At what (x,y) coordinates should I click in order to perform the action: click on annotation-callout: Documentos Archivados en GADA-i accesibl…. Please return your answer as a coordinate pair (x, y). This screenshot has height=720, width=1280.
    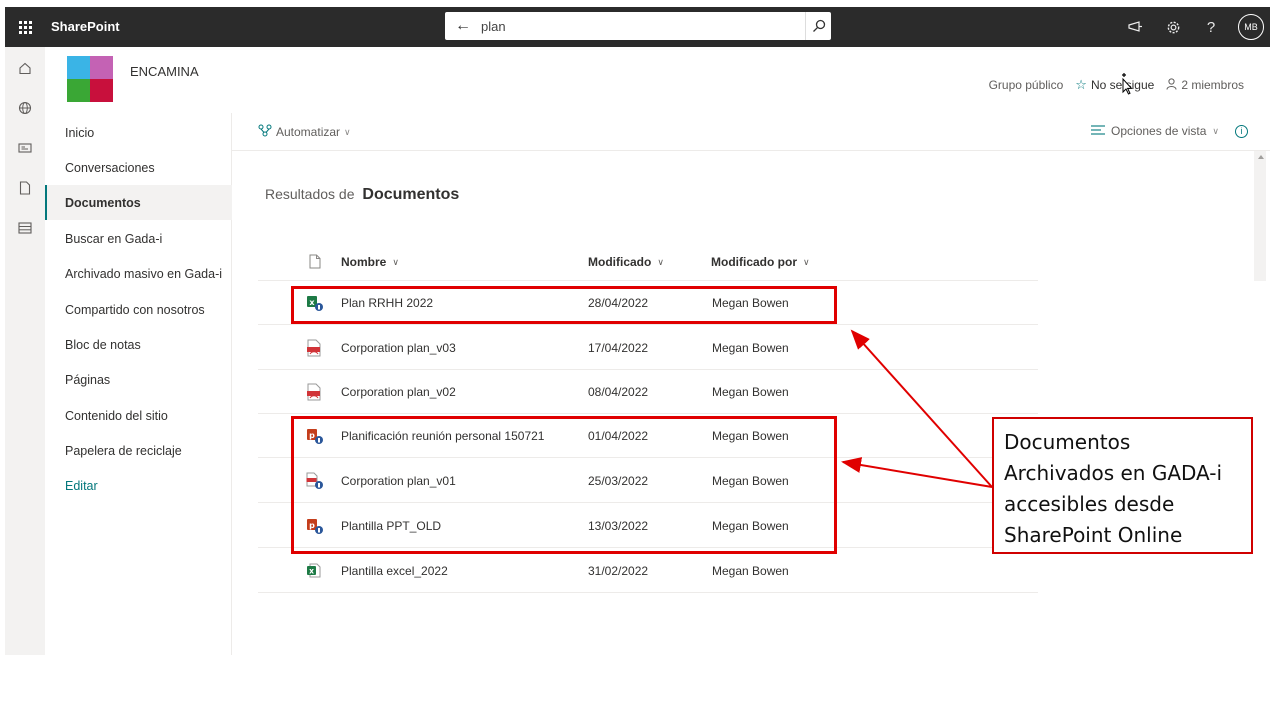
    Looking at the image, I should click on (1122, 485).